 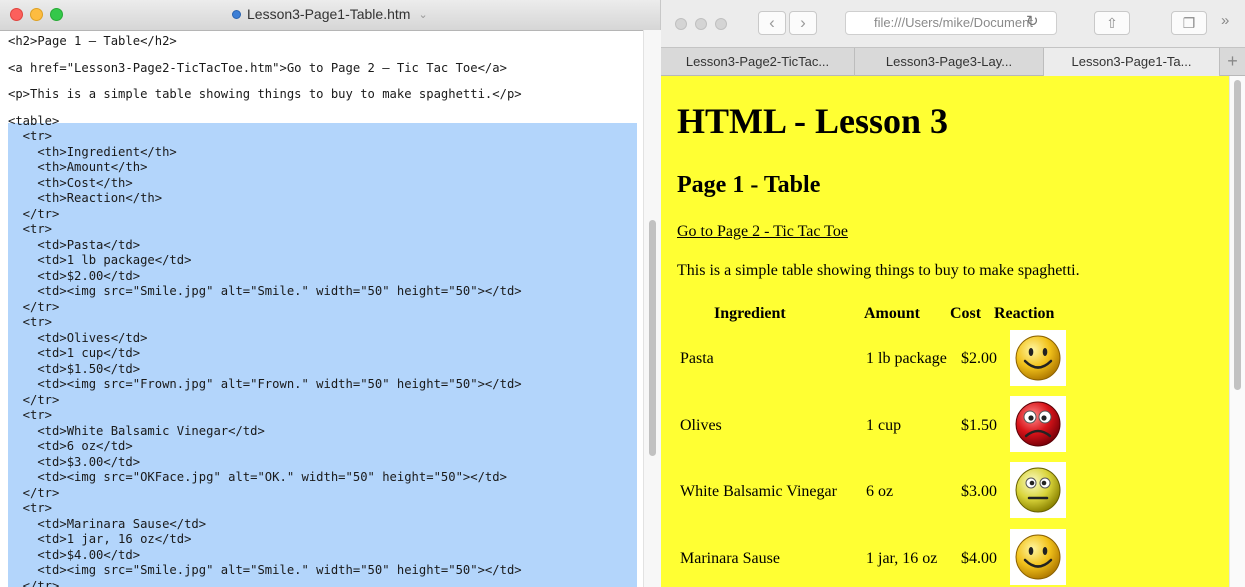 I want to click on show-tabs-button: ❐, so click(x=1189, y=23).